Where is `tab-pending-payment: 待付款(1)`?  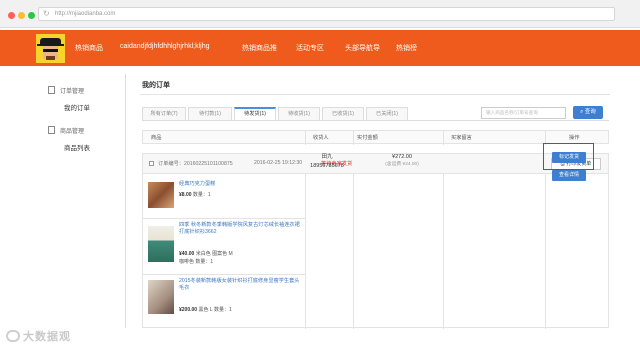 tab-pending-payment: 待付款(1) is located at coordinates (210, 114).